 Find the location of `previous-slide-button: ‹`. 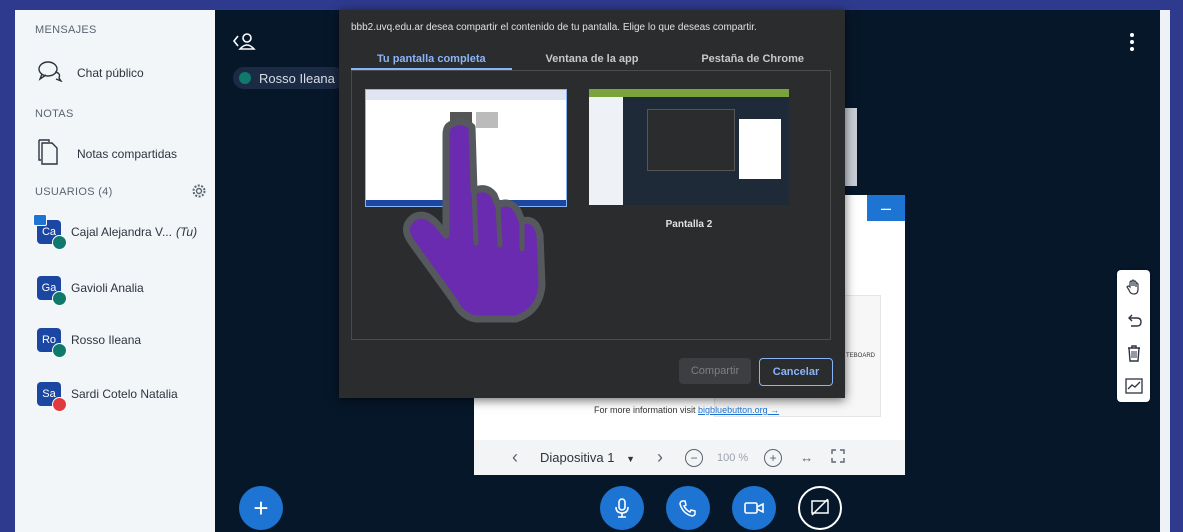

previous-slide-button: ‹ is located at coordinates (515, 457).